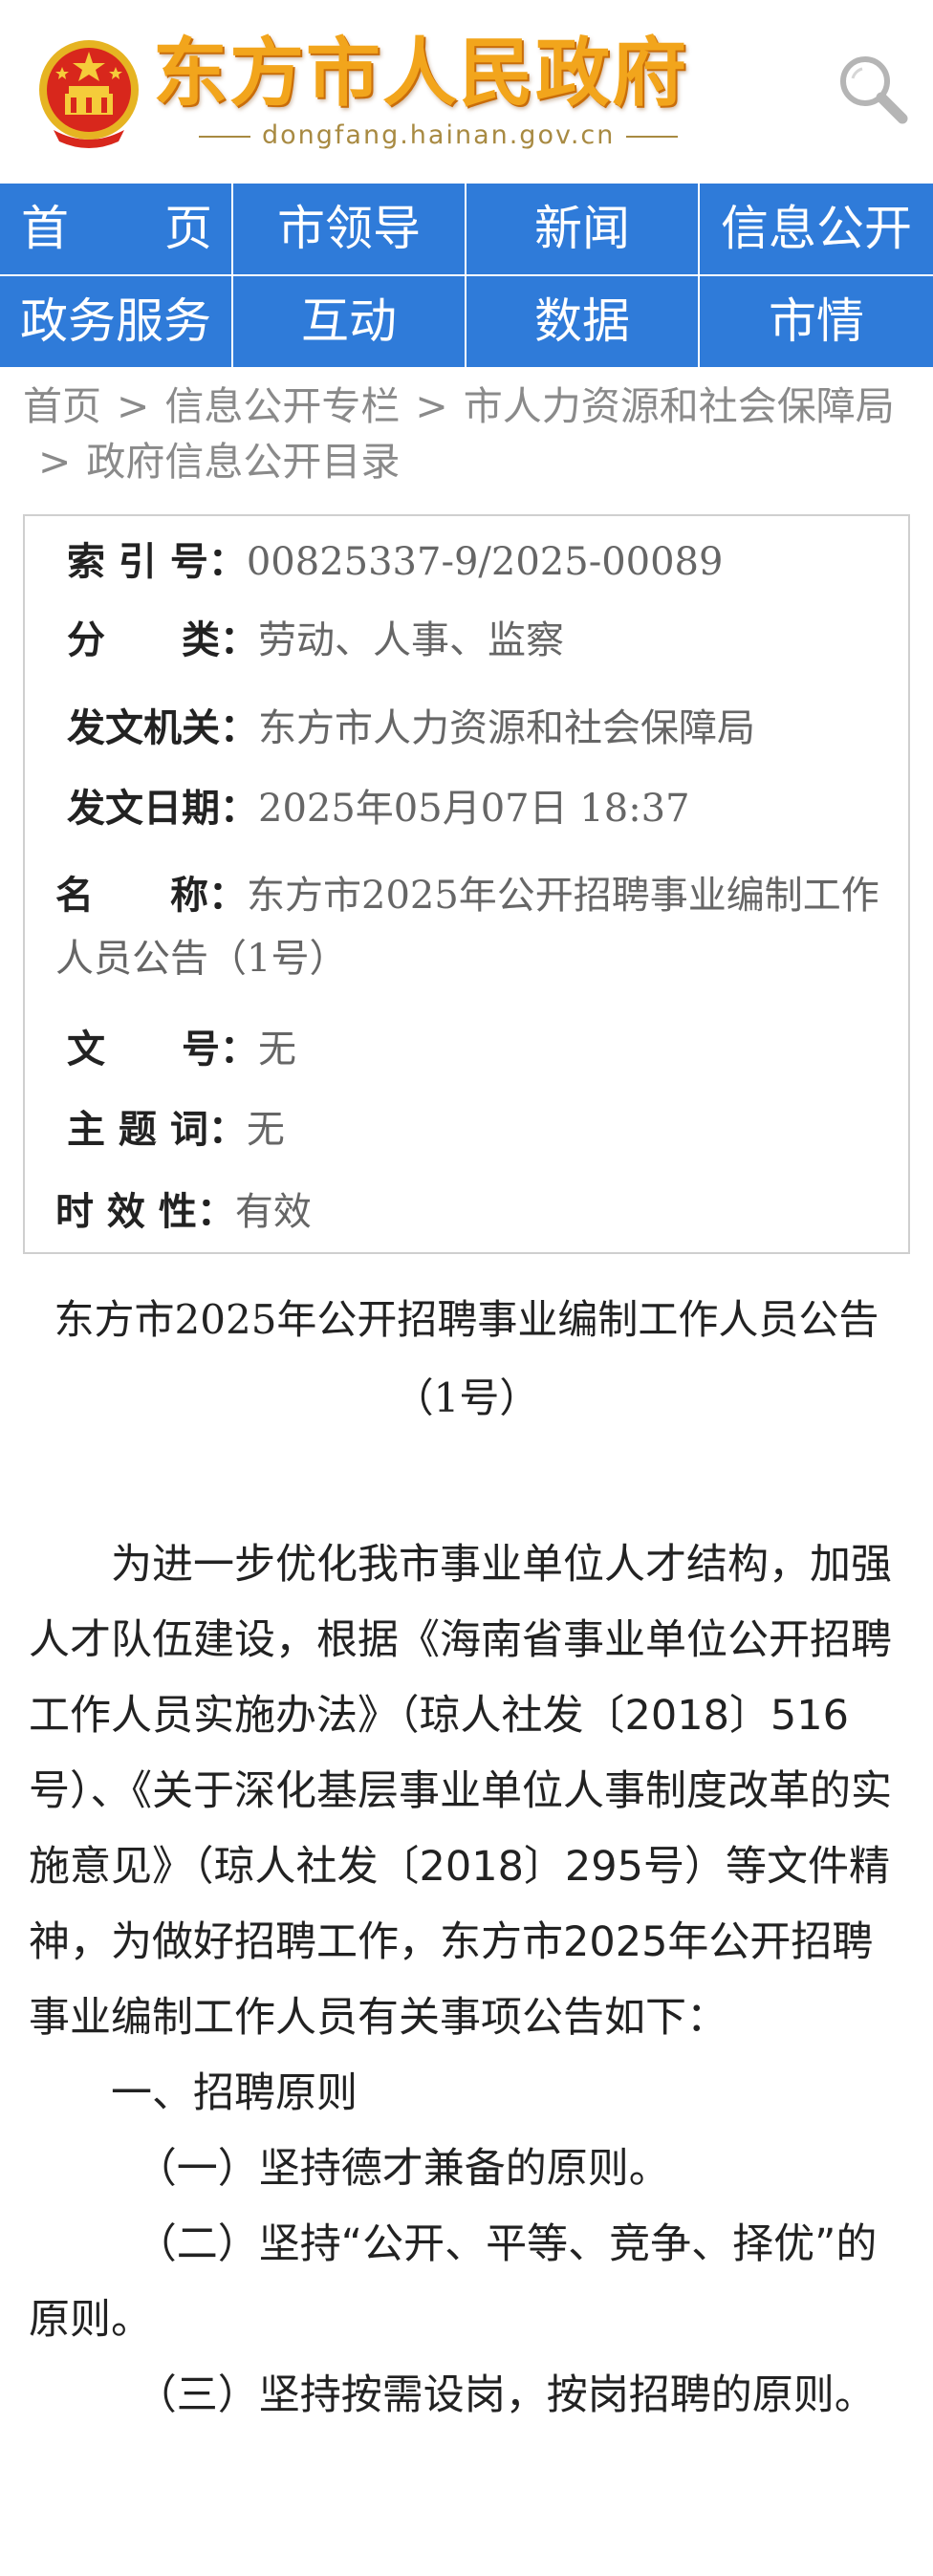 The height and width of the screenshot is (2576, 933). Describe the element at coordinates (817, 230) in the screenshot. I see `nav-info-disclosure: 信息公开` at that location.